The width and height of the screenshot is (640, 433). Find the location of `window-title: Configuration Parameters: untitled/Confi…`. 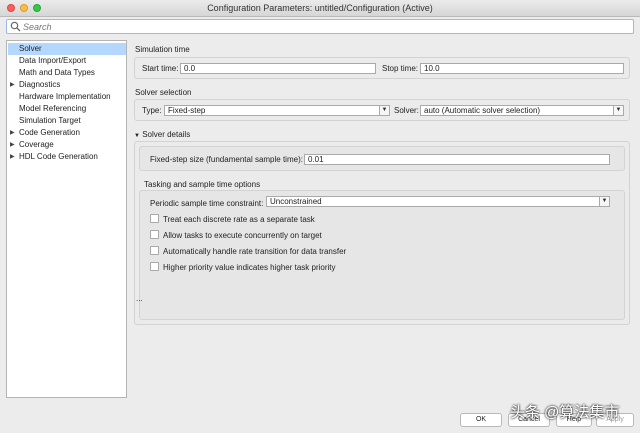

window-title: Configuration Parameters: untitled/Confi… is located at coordinates (320, 8).